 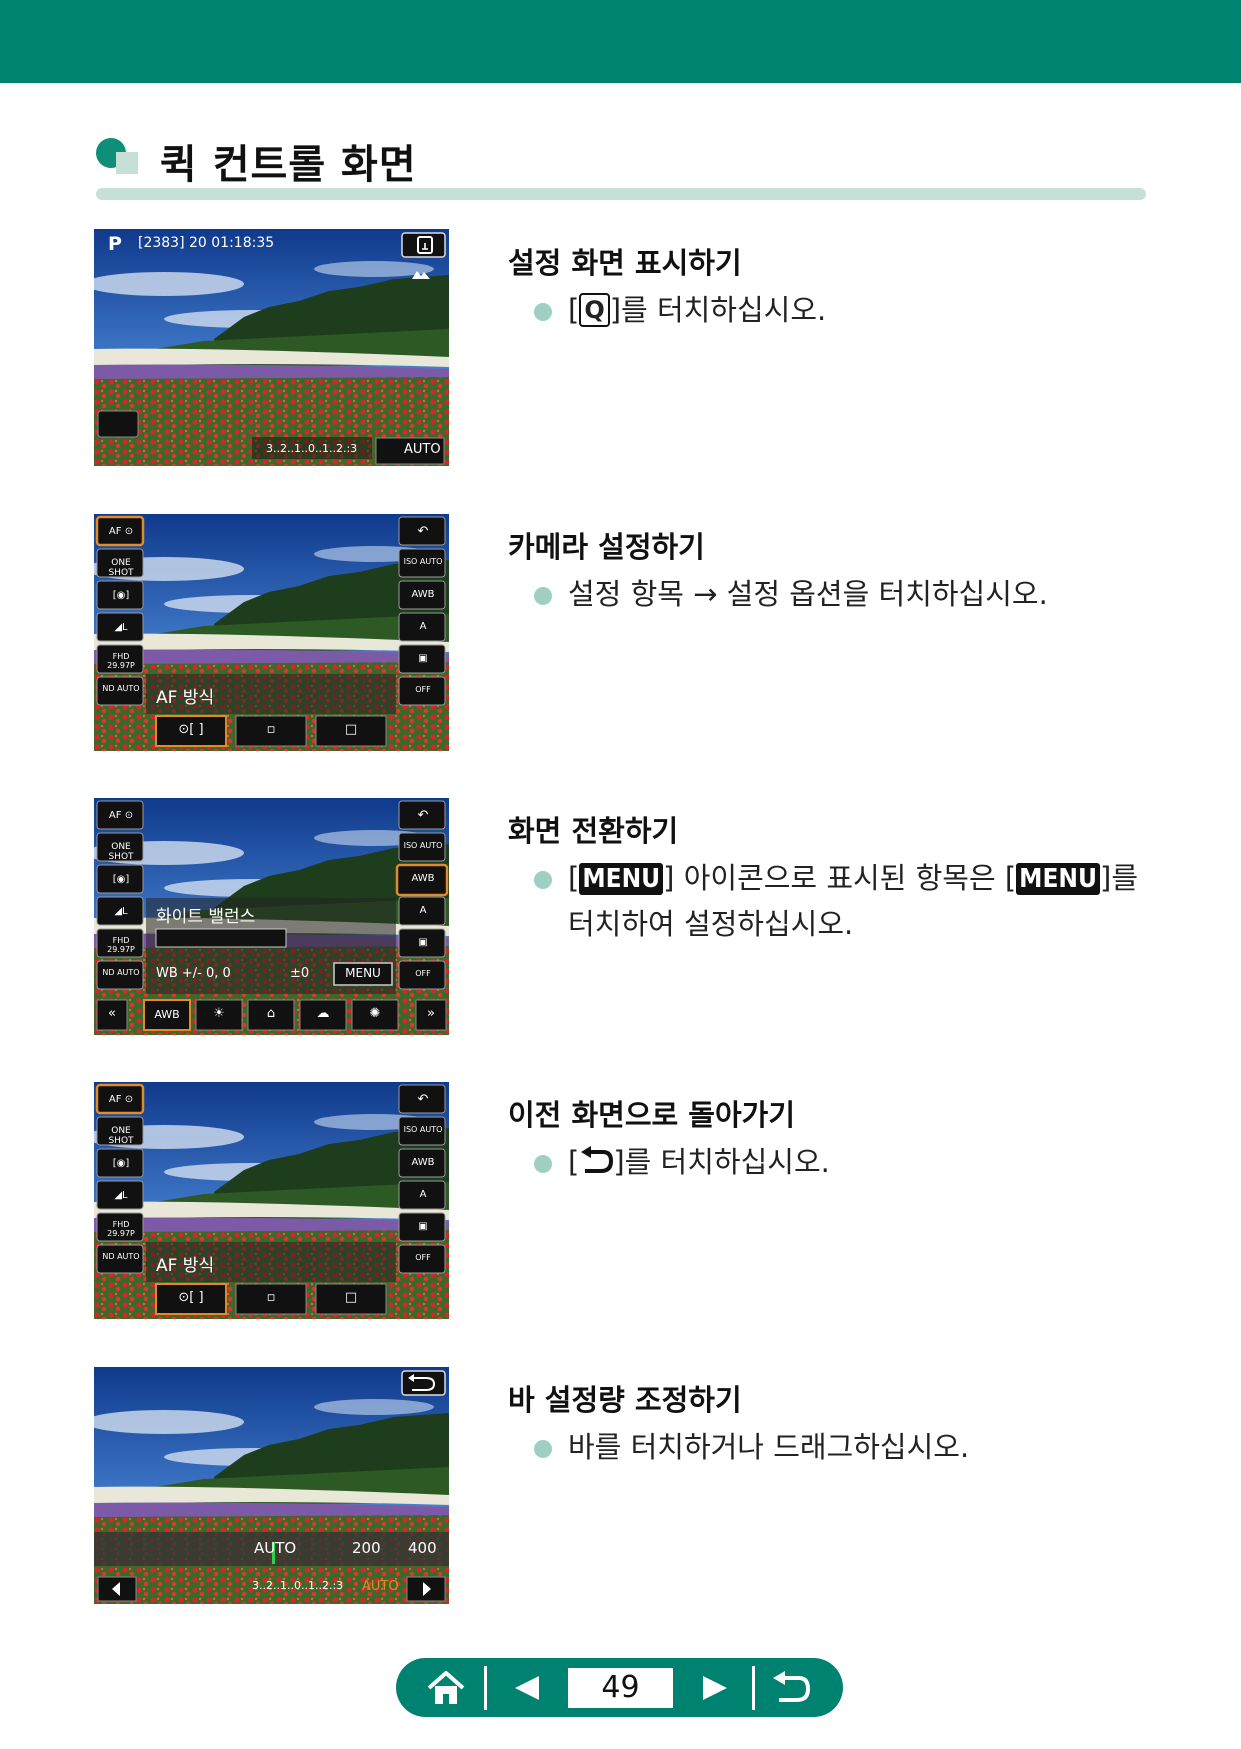 I want to click on section-title: 퀵 컨트롤 화면, so click(x=288, y=165).